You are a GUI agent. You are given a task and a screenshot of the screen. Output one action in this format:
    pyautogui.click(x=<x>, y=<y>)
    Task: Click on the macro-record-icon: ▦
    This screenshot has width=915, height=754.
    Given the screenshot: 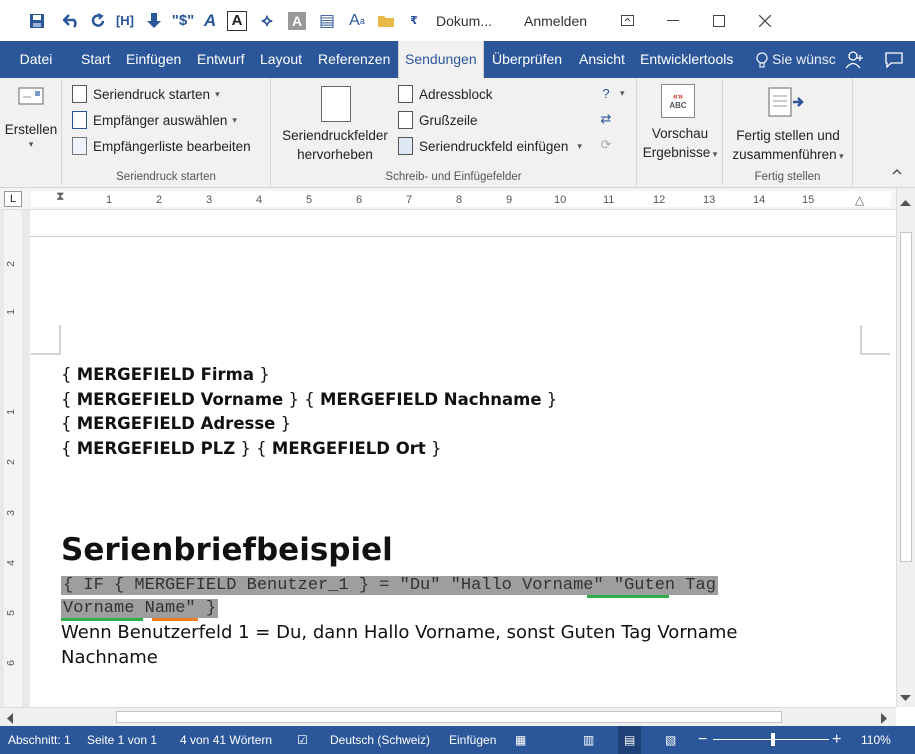 What is the action you would take?
    pyautogui.click(x=520, y=740)
    